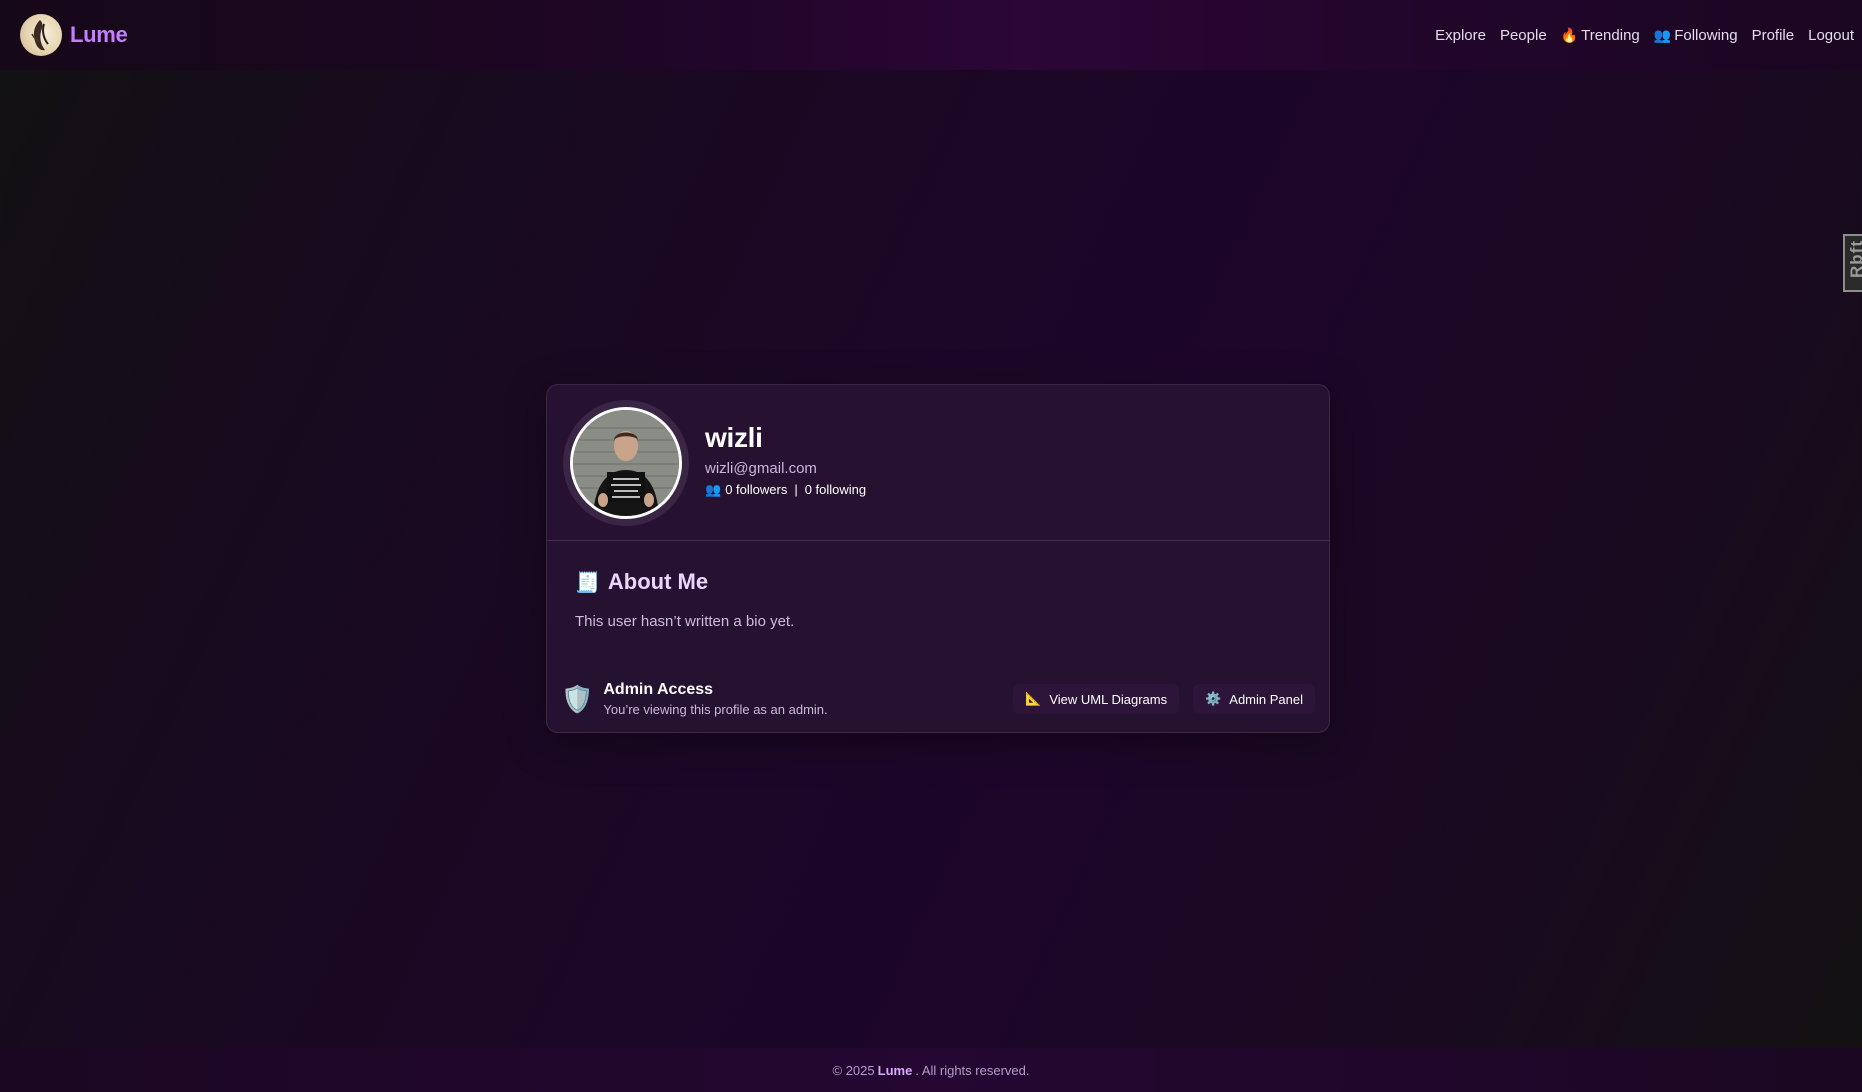 This screenshot has width=1862, height=1092. What do you see at coordinates (1854, 259) in the screenshot?
I see `side-tab-label: Rbft` at bounding box center [1854, 259].